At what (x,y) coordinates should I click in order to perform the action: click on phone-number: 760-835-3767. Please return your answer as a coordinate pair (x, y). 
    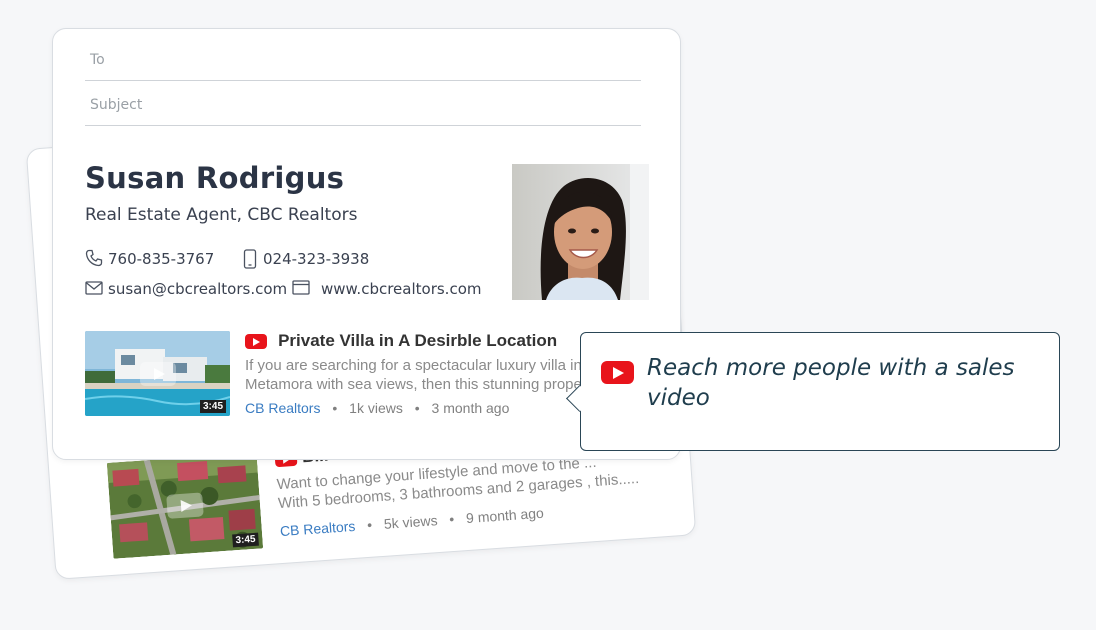
    Looking at the image, I should click on (161, 259).